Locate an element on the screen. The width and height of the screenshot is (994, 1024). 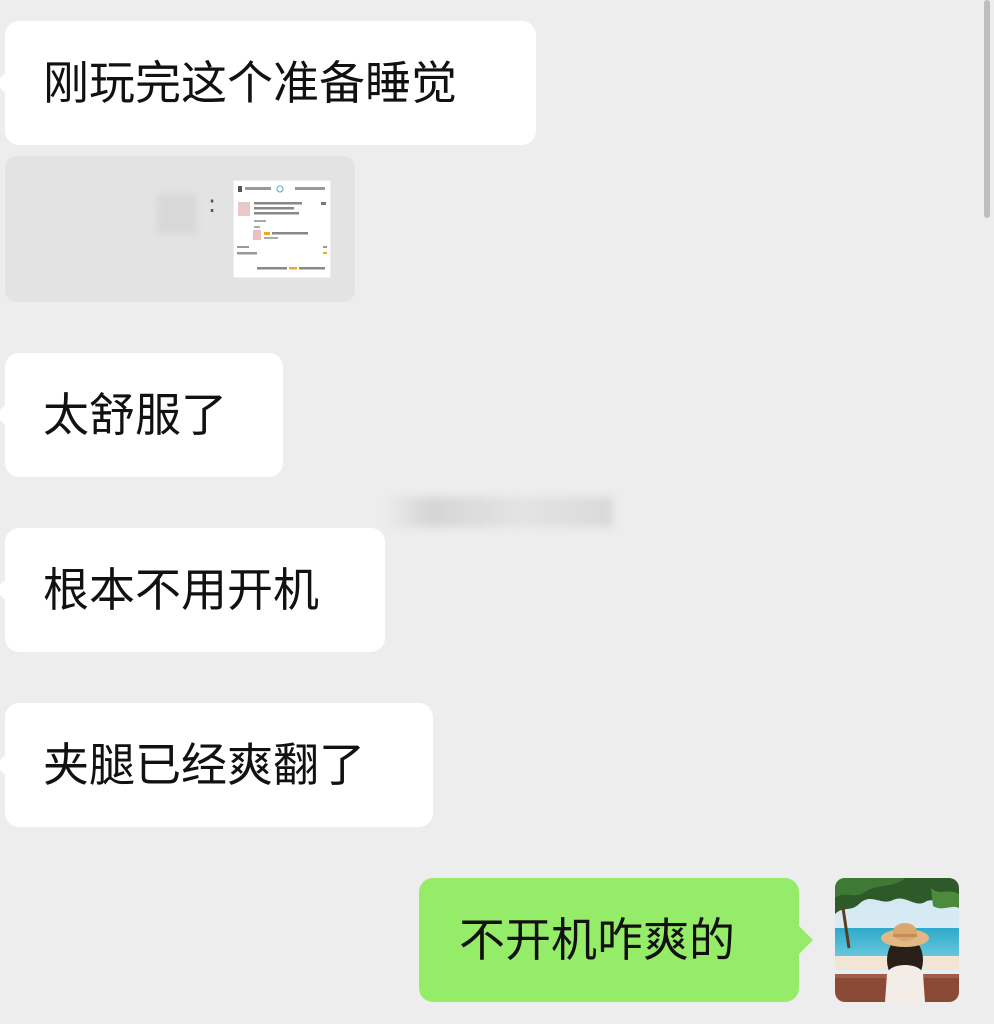
card-thumbnail is located at coordinates (282, 229).